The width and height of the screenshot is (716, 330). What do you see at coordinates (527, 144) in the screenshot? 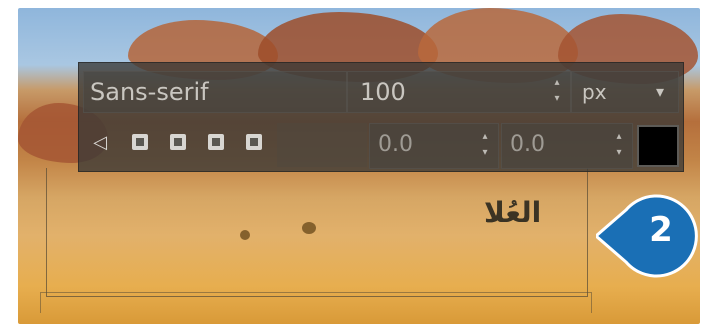
I see `offset-y-value: 0.0` at bounding box center [527, 144].